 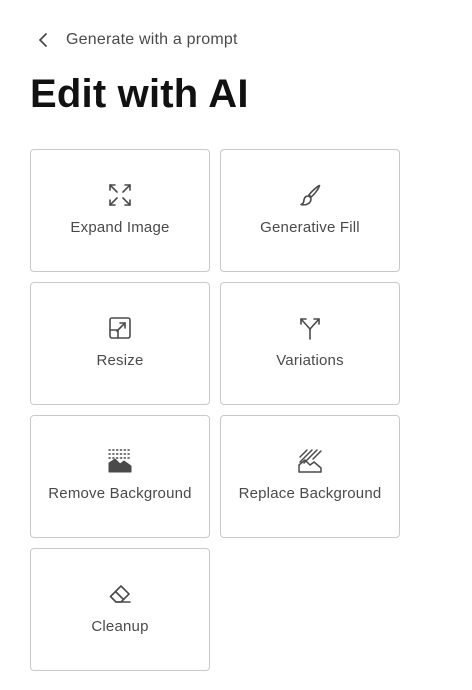 I want to click on expand-image-button: Expand Image, so click(x=120, y=210).